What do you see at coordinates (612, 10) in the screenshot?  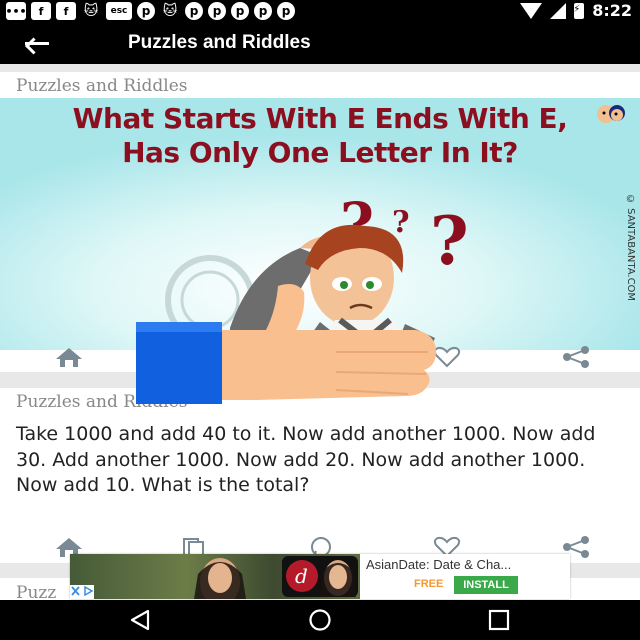 I see `clock: 8:22` at bounding box center [612, 10].